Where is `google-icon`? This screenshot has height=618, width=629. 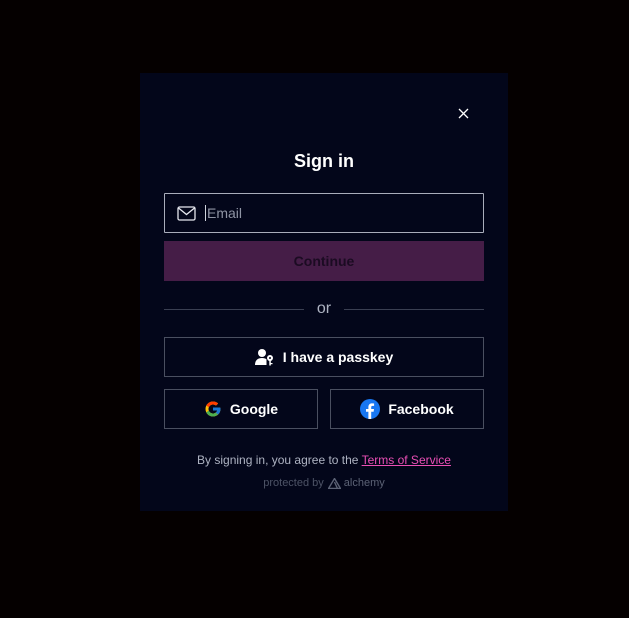
google-icon is located at coordinates (213, 409).